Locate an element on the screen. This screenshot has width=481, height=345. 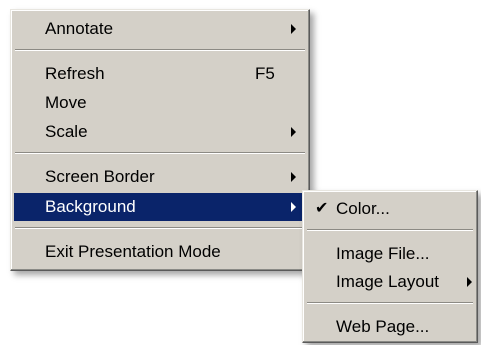
menu-item-annotate: Annotate is located at coordinates (160, 29).